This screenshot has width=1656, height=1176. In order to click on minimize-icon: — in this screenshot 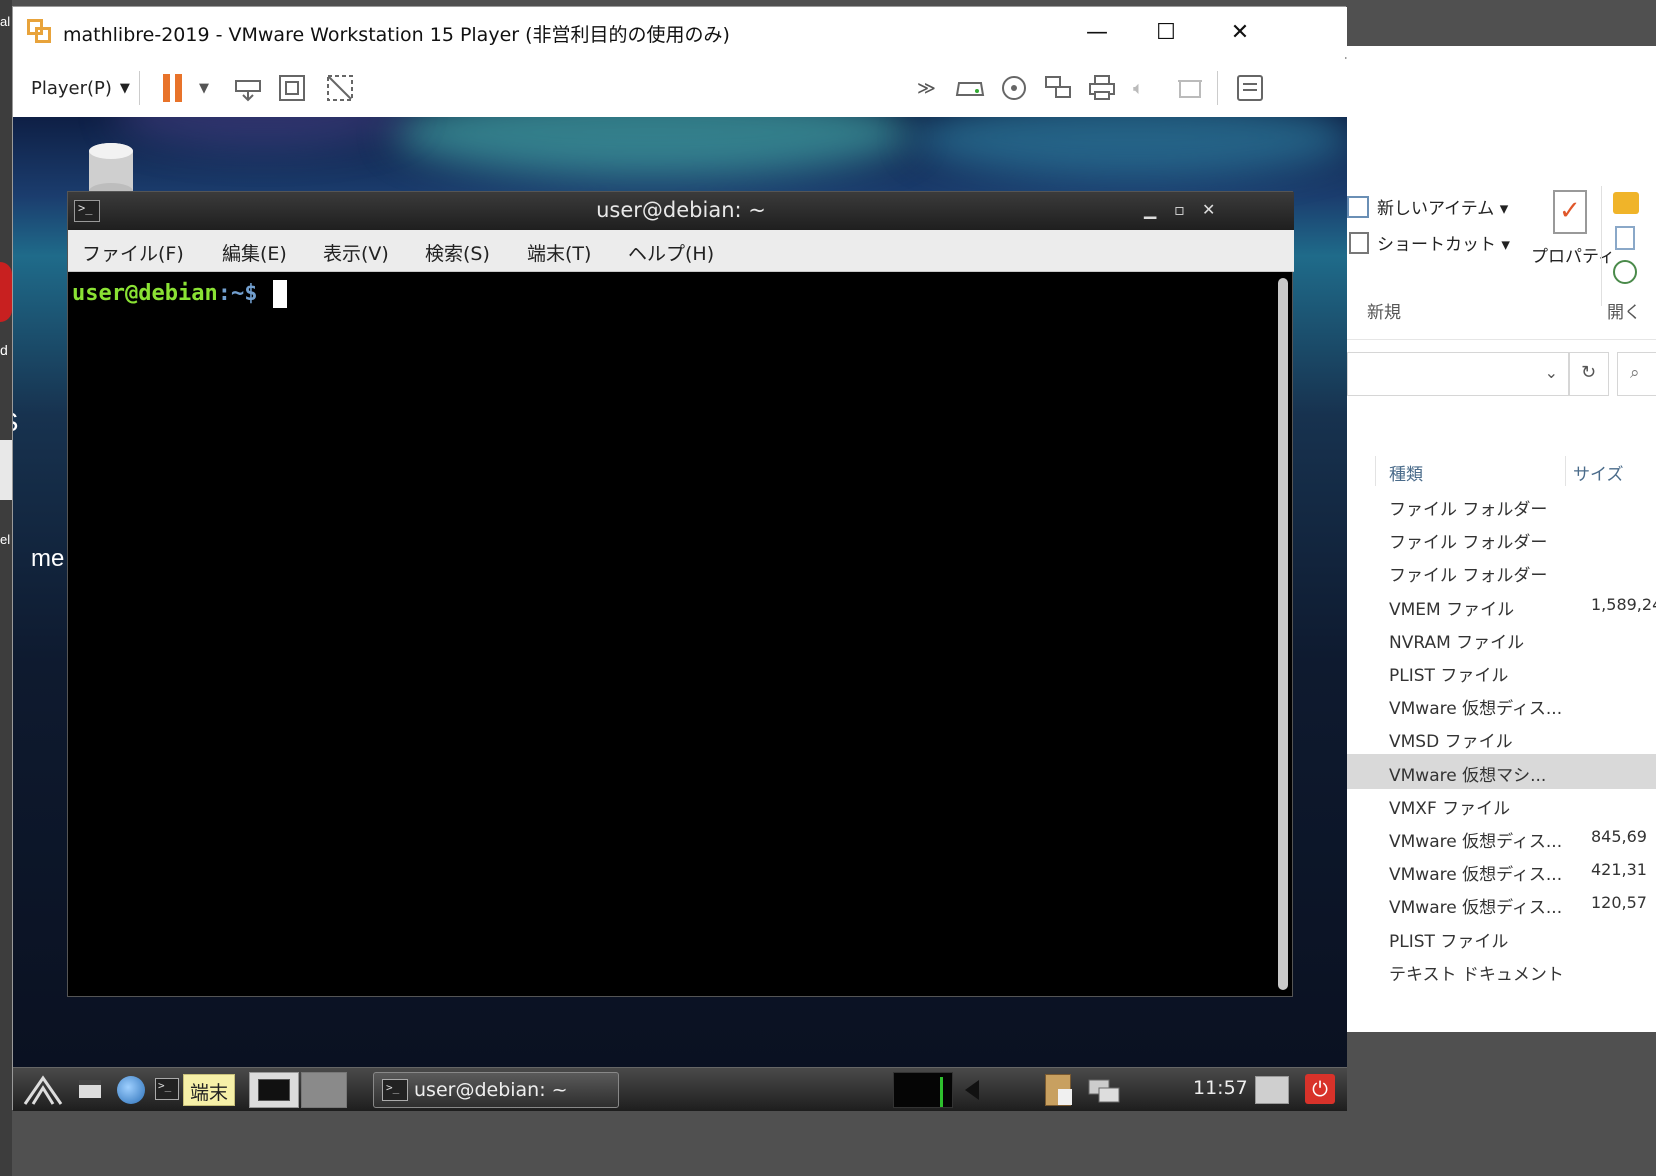, I will do `click(1097, 32)`.